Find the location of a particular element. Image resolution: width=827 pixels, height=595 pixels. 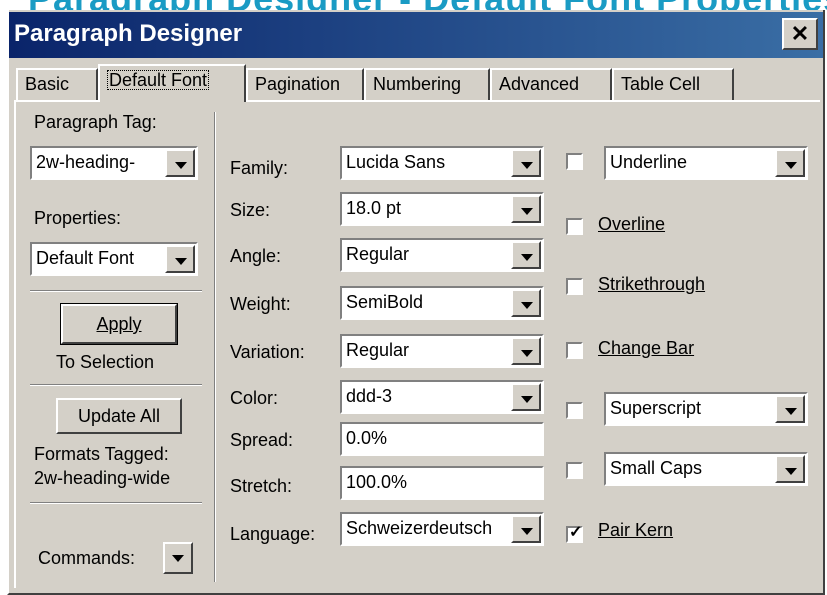

tab-default-font-label: Default Font is located at coordinates (158, 80).